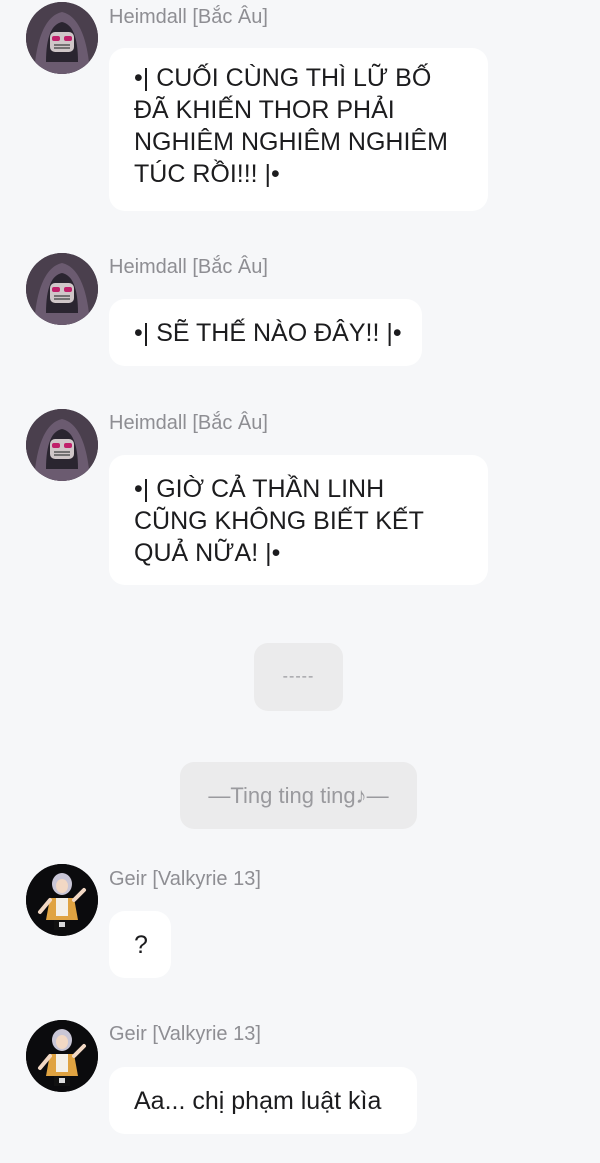 This screenshot has width=600, height=1163. What do you see at coordinates (283, 78) in the screenshot?
I see `message-text: •| CUỐI CÙNG THÌ LỮ BỐ` at bounding box center [283, 78].